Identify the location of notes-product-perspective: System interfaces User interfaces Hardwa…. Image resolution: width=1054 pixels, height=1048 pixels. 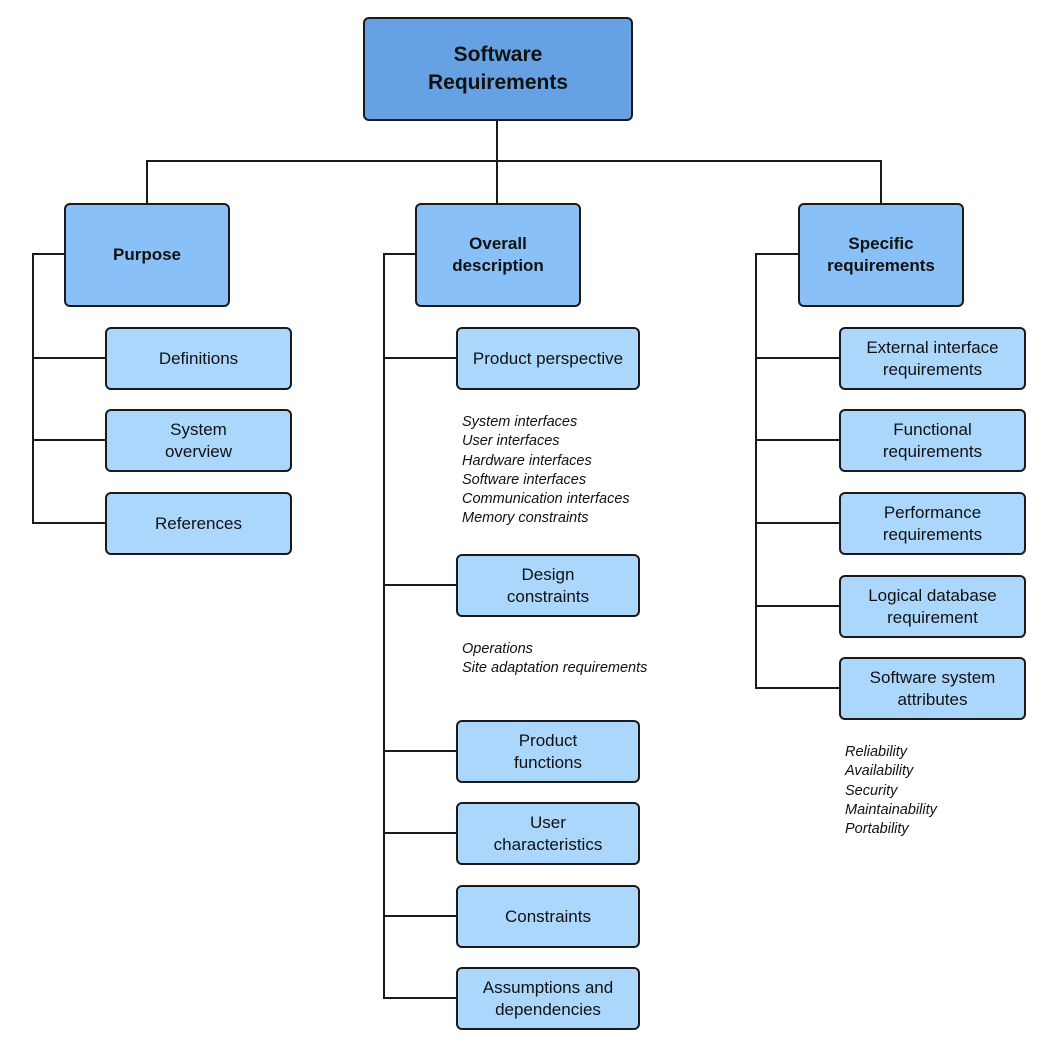
(546, 470).